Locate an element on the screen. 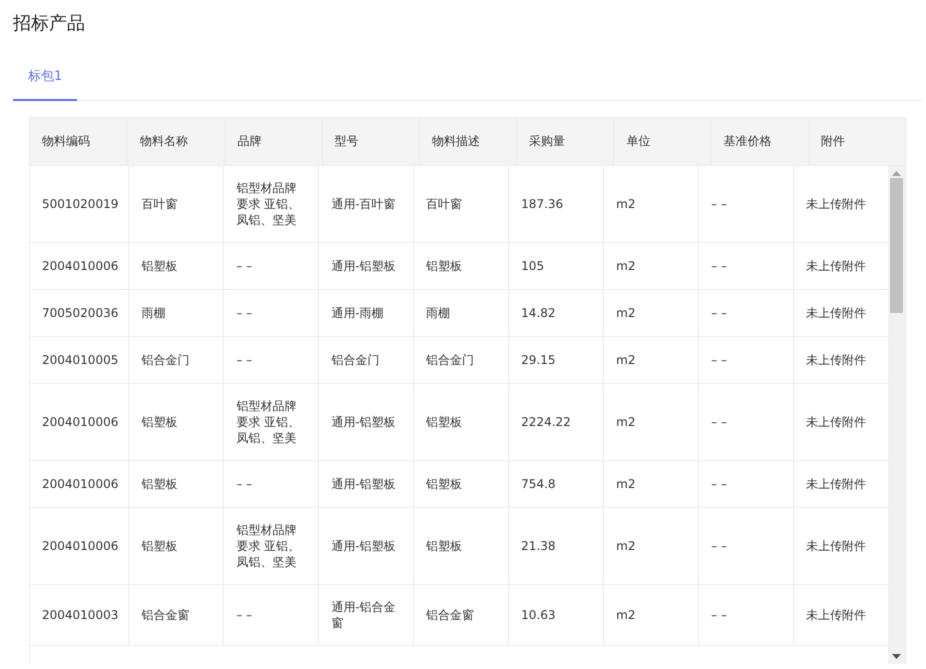  table-cell: 10.63 is located at coordinates (556, 615).